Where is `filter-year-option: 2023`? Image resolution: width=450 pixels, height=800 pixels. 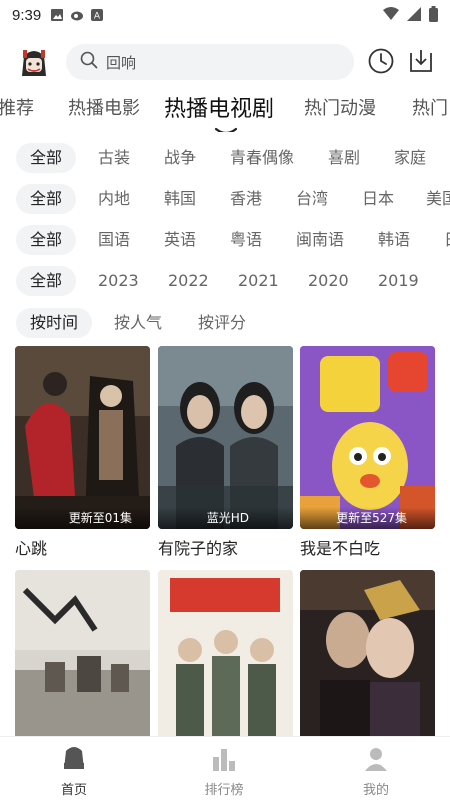
filter-year-option: 2023 is located at coordinates (118, 281).